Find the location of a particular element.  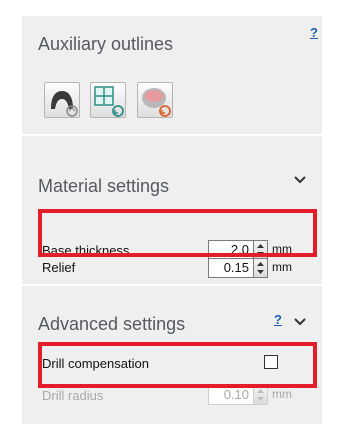

drill-radius-arrows is located at coordinates (261, 395).